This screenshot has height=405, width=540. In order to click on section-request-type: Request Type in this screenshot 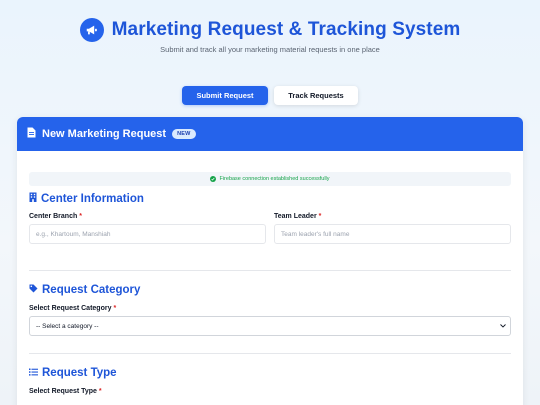, I will do `click(73, 373)`.